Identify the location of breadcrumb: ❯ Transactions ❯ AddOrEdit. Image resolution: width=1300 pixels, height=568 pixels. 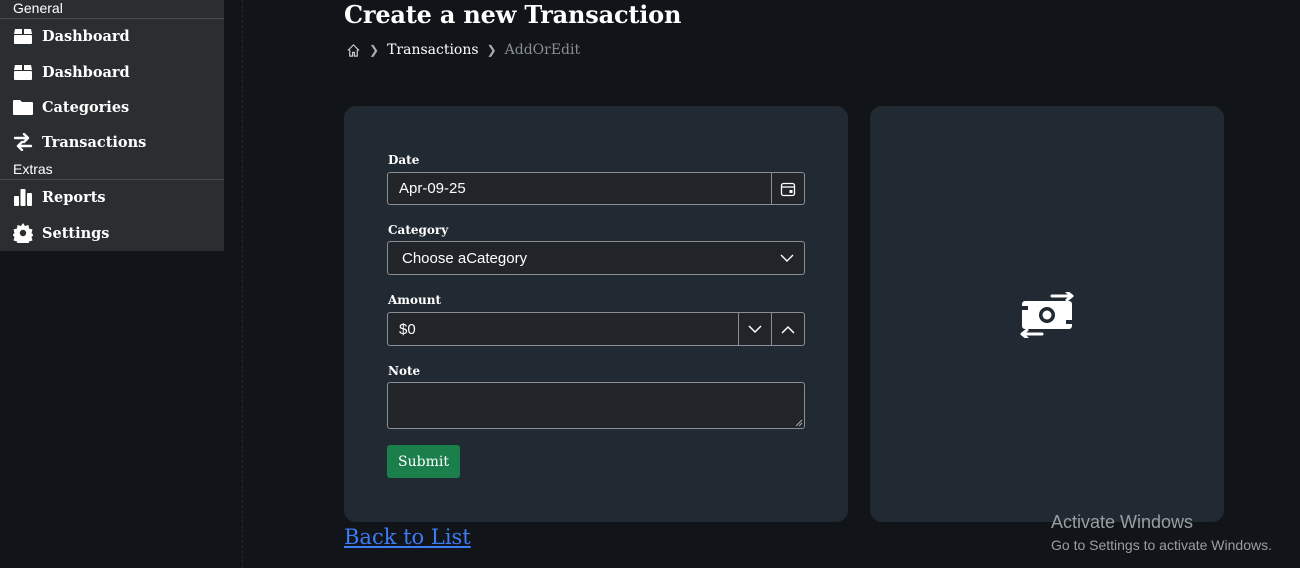
(463, 50).